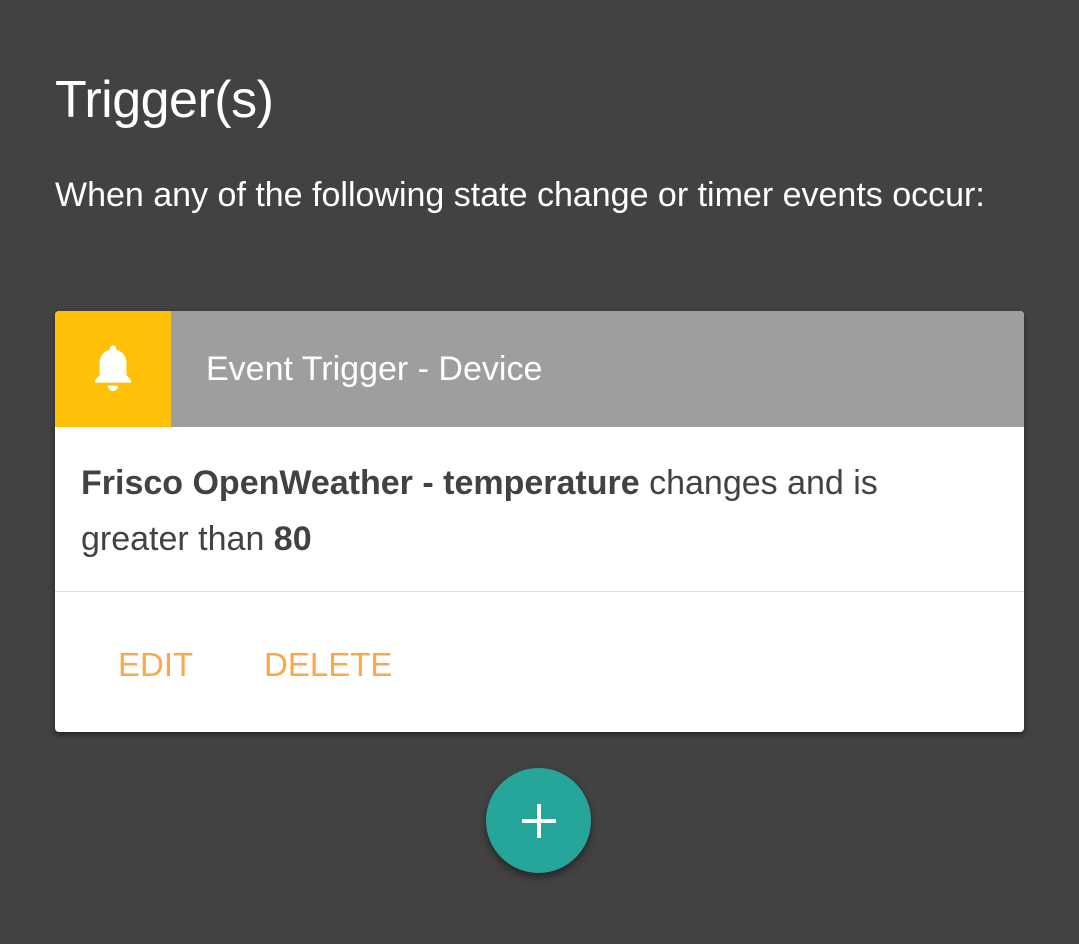 This screenshot has width=1079, height=944. I want to click on trigger-card-header: Event Trigger - Device, so click(539, 369).